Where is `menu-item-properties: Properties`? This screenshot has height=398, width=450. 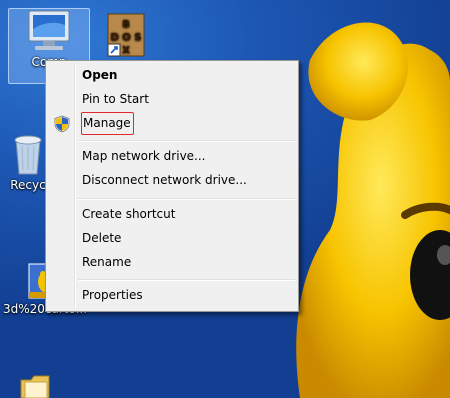 menu-item-properties: Properties is located at coordinates (112, 295).